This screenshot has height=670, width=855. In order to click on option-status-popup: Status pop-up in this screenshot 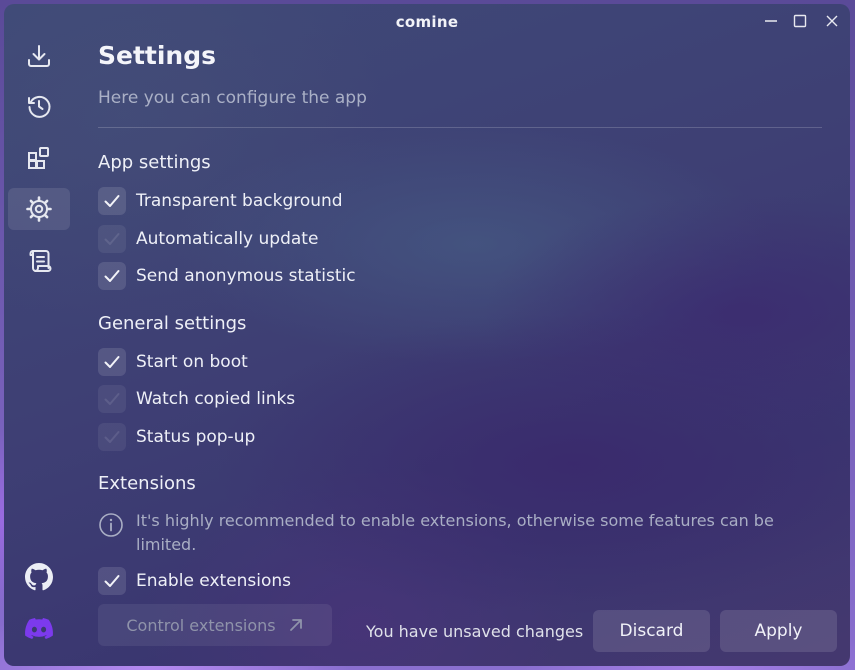, I will do `click(176, 437)`.